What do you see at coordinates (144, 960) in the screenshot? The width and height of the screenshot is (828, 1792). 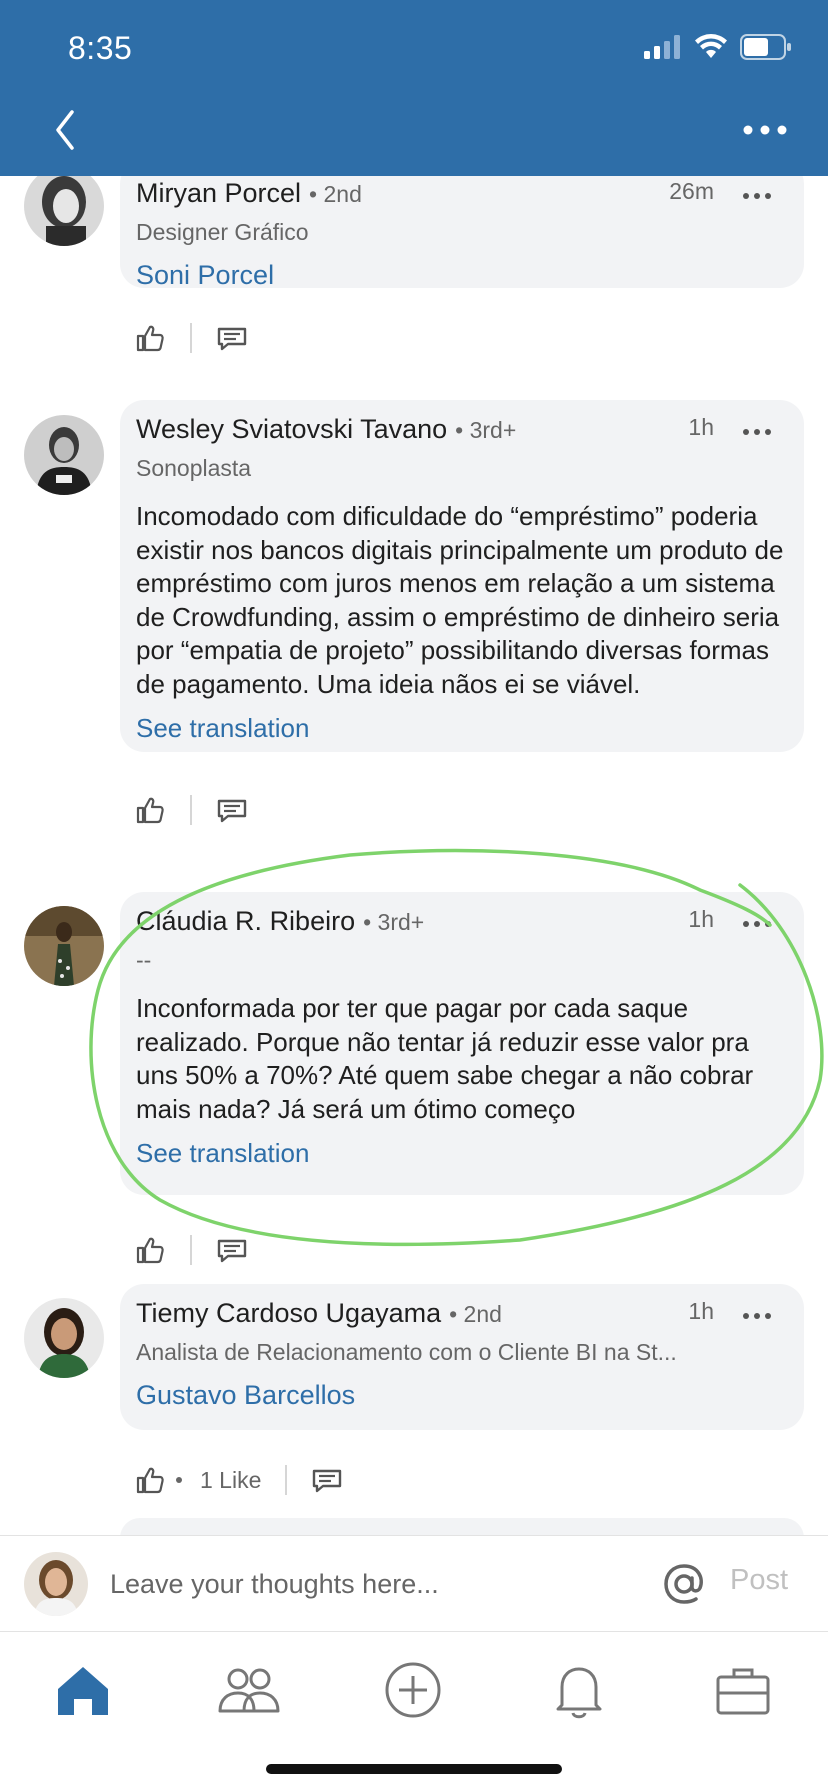 I see `author-headline: --` at bounding box center [144, 960].